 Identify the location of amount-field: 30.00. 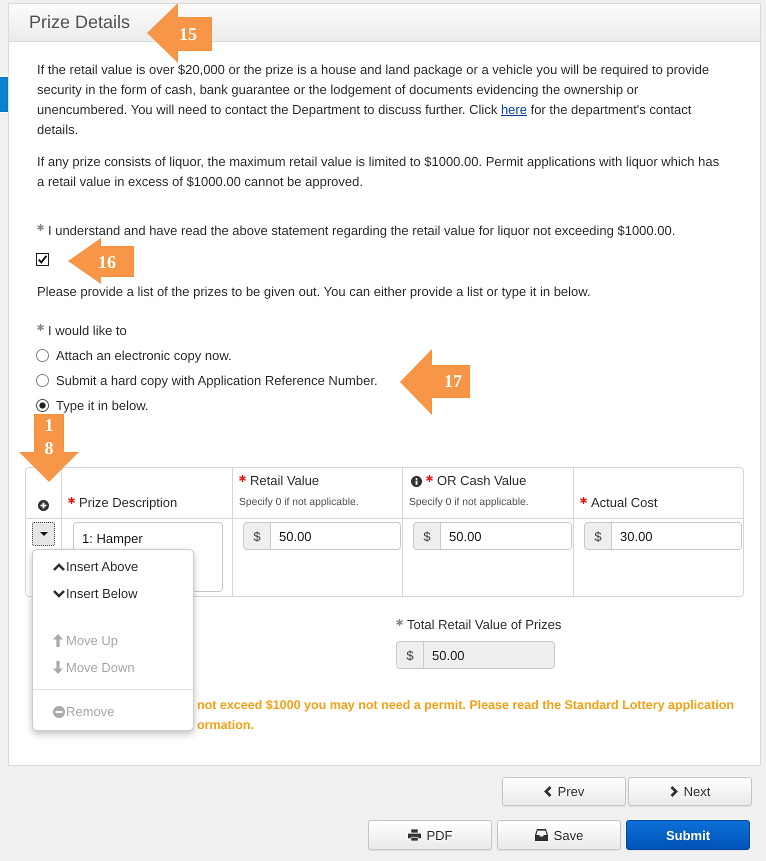
(677, 536).